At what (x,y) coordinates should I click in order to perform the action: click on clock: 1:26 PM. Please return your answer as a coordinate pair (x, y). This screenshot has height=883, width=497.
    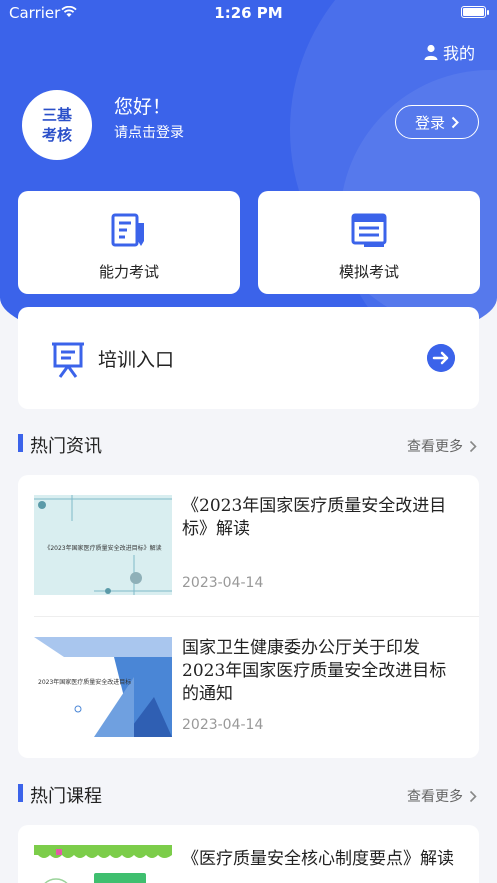
    Looking at the image, I should click on (248, 13).